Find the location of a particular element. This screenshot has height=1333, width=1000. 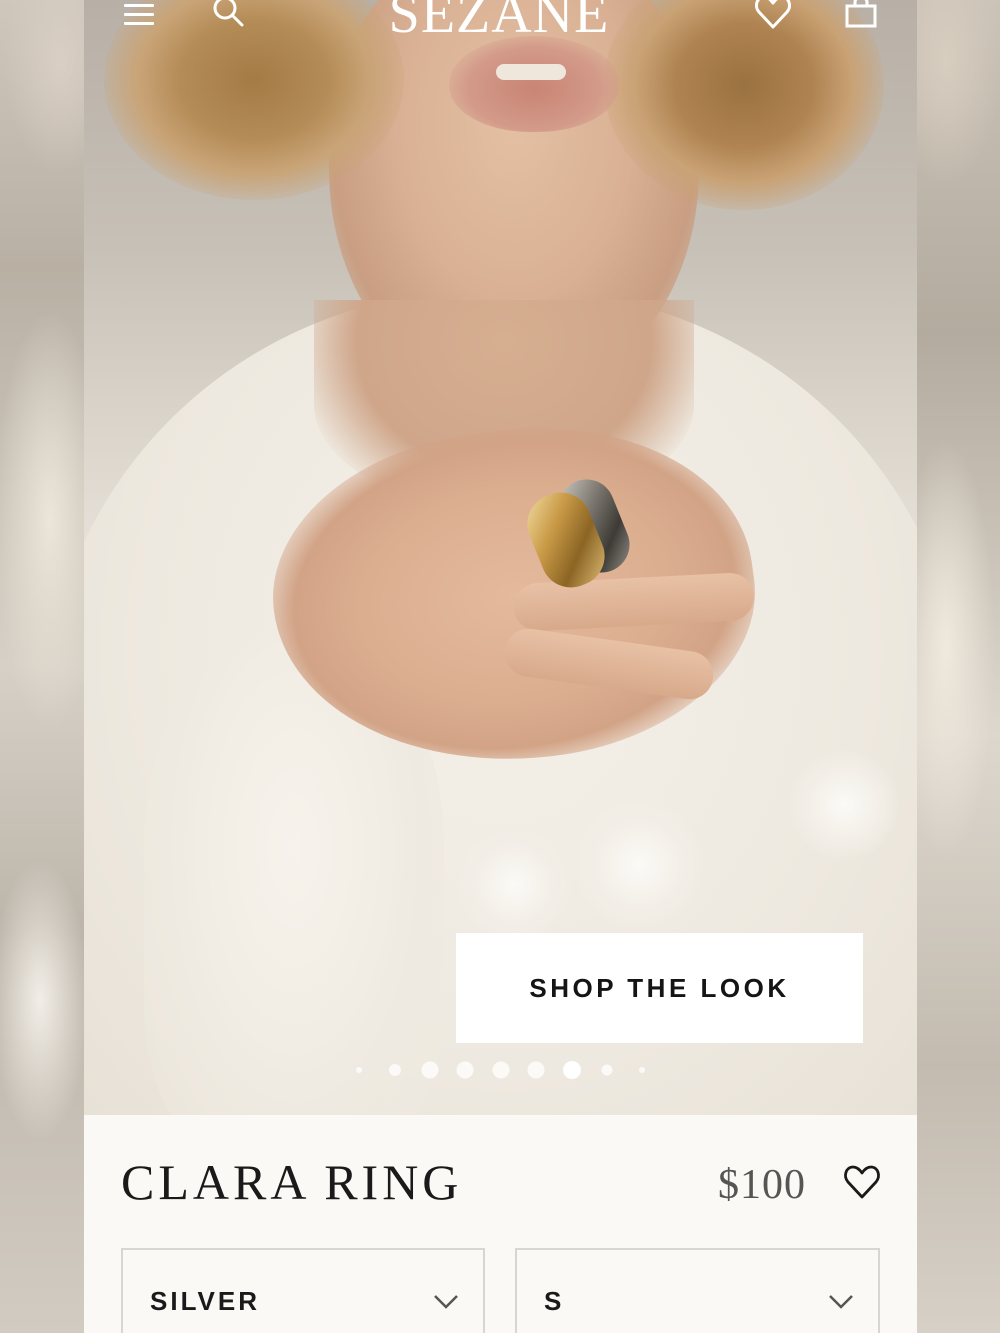

top-navigation-bar: SEZANE is located at coordinates (500, 30).